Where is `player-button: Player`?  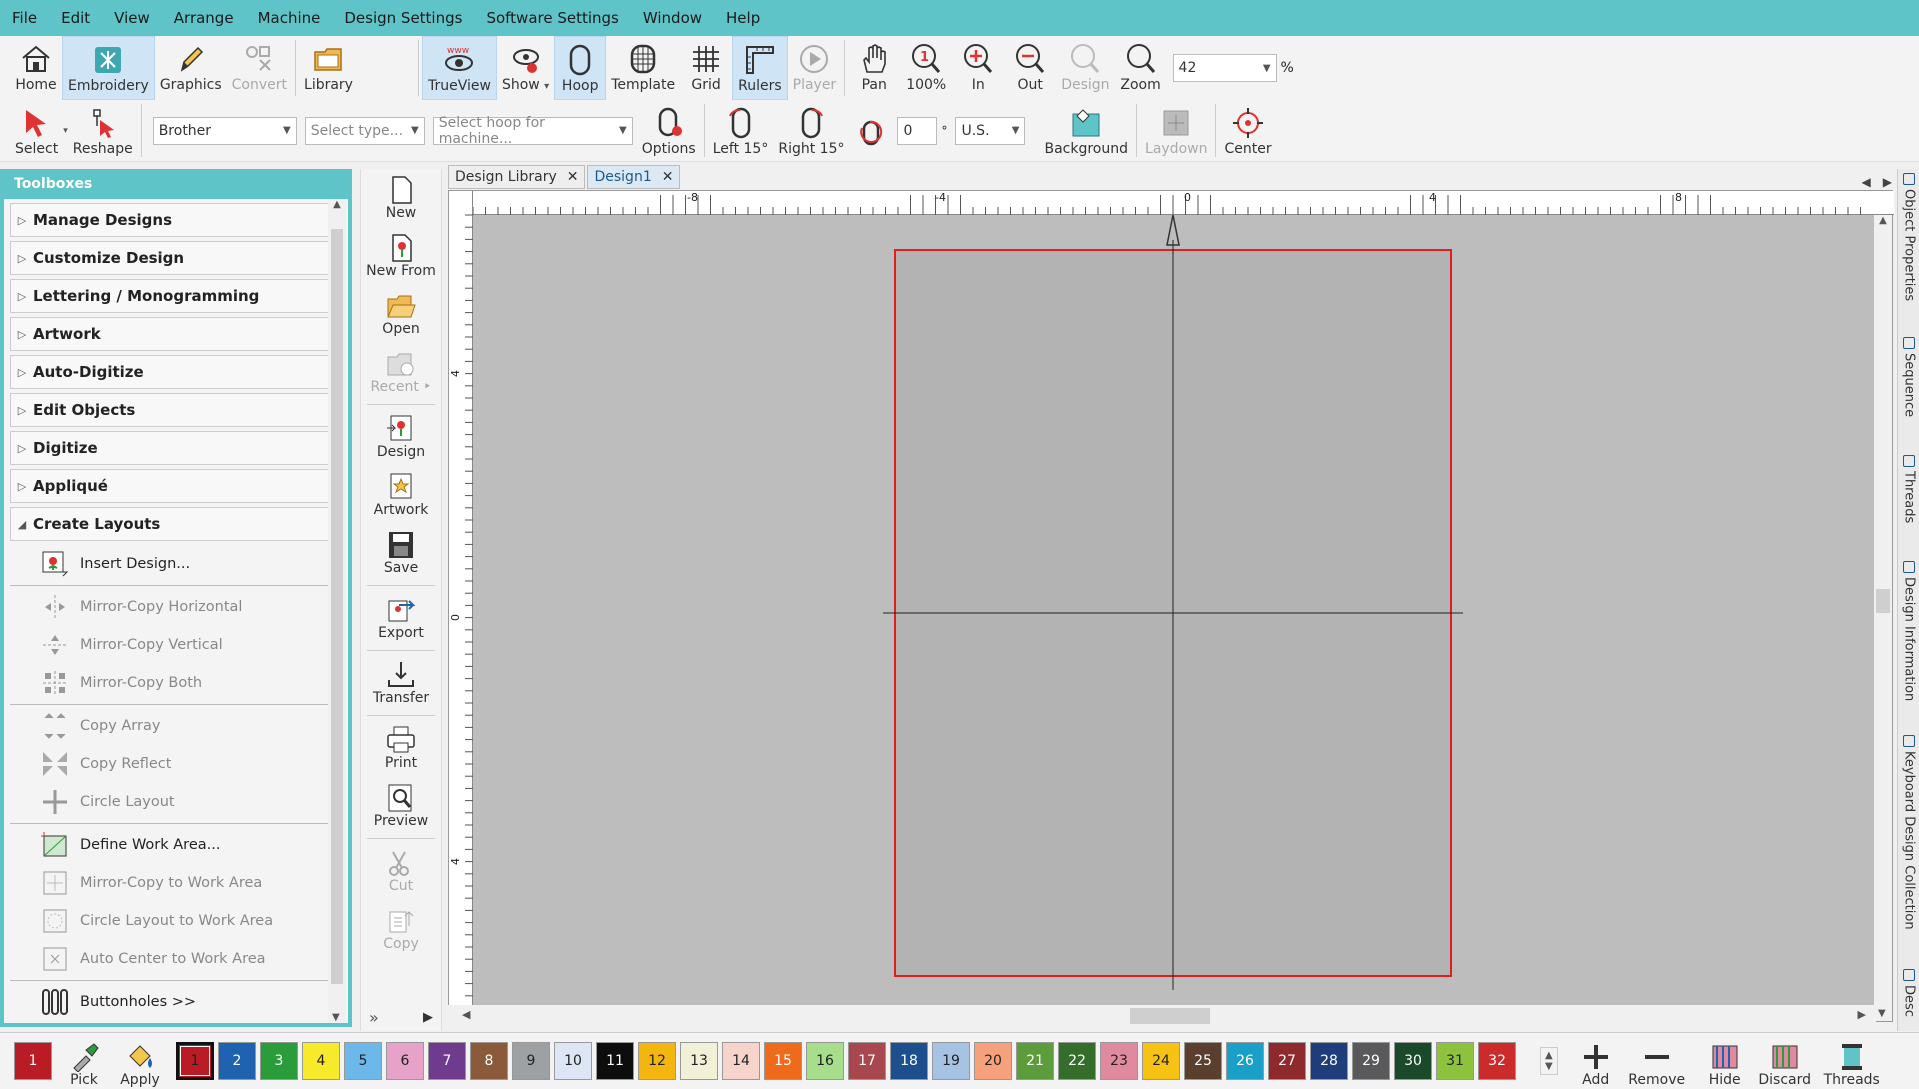 player-button: Player is located at coordinates (815, 68).